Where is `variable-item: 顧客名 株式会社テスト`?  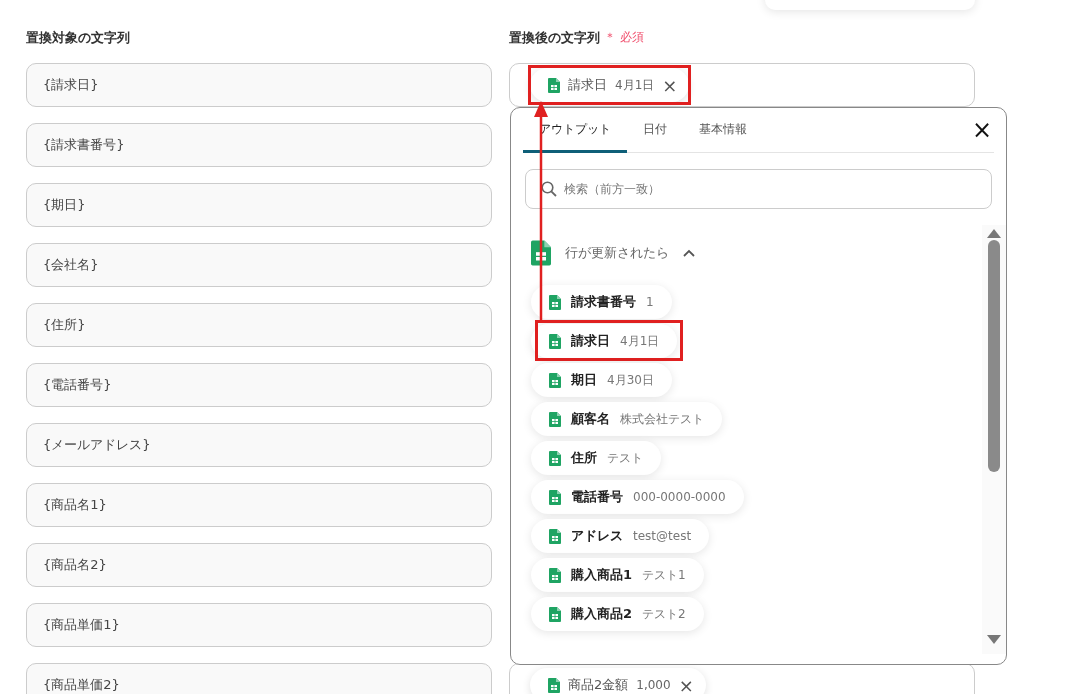 variable-item: 顧客名 株式会社テスト is located at coordinates (626, 419).